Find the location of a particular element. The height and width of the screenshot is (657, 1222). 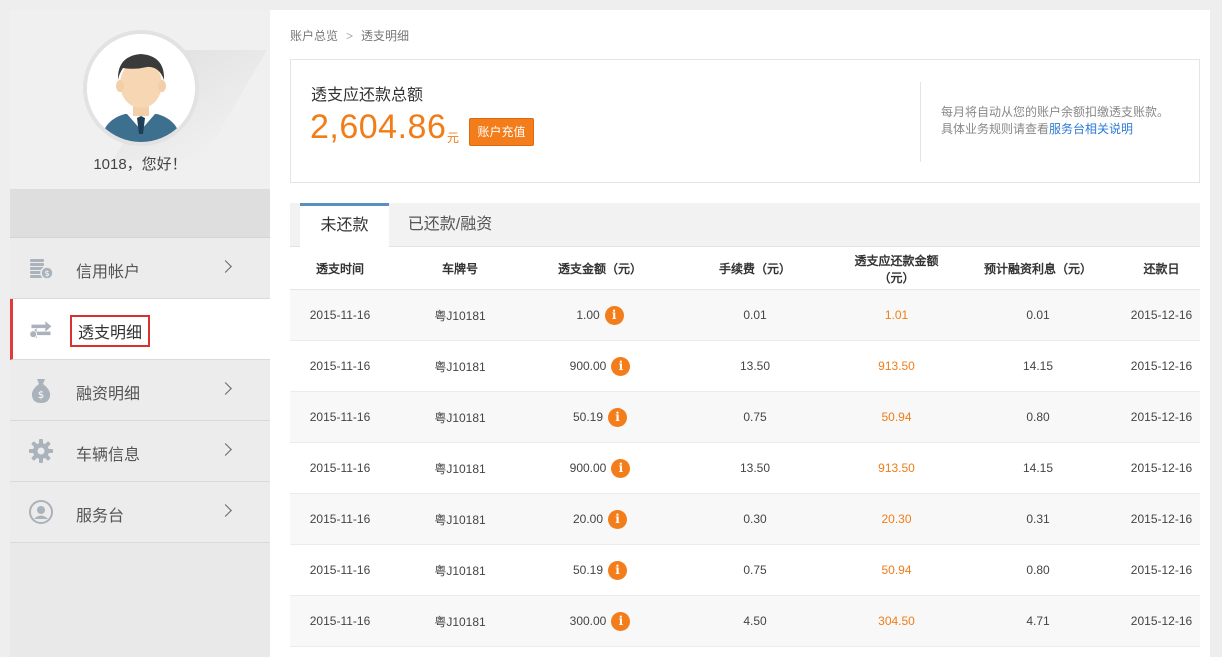

breadcrumb: 账户总览 > 透支明细 is located at coordinates (349, 35).